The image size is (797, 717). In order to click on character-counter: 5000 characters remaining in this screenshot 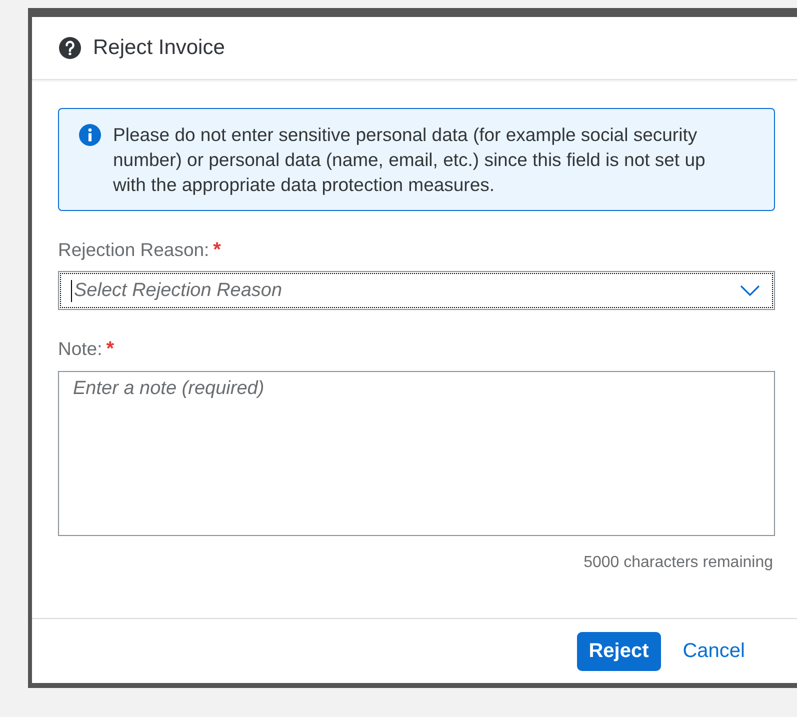, I will do `click(678, 563)`.